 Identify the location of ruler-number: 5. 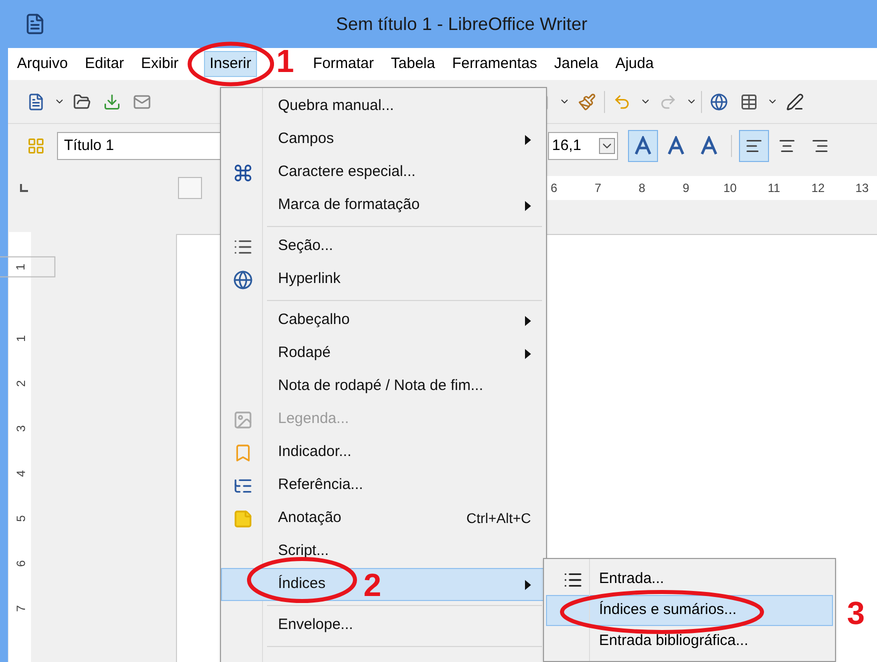
(20, 518).